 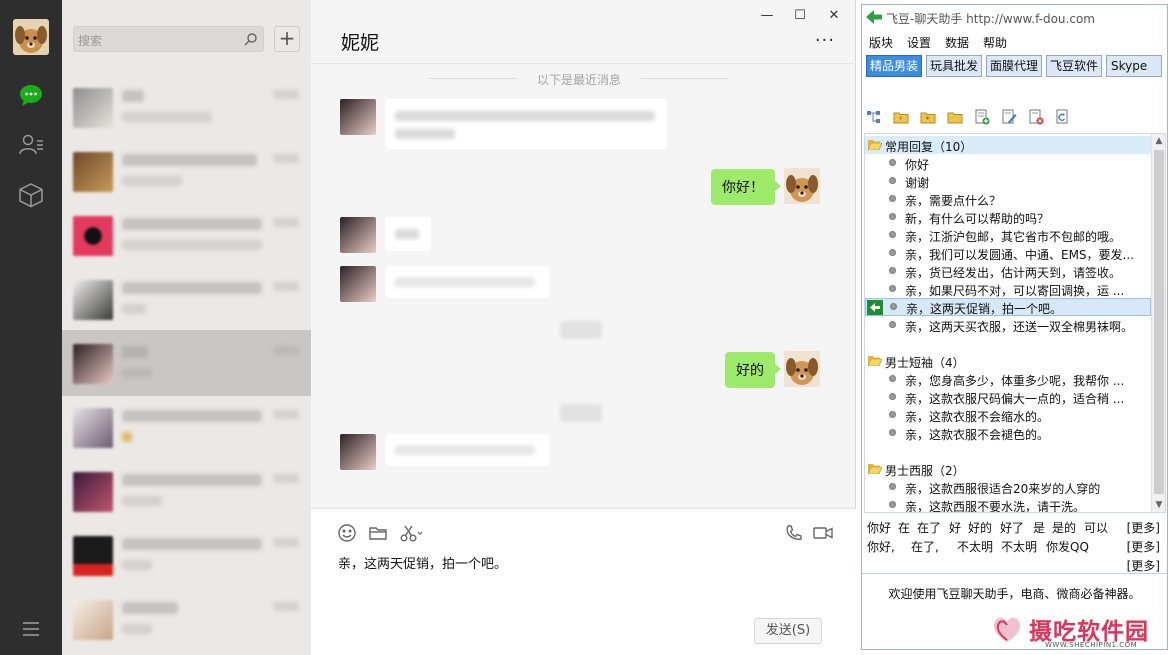 What do you see at coordinates (422, 562) in the screenshot?
I see `message-input-text: 亲，这两天促销，拍一个吧。` at bounding box center [422, 562].